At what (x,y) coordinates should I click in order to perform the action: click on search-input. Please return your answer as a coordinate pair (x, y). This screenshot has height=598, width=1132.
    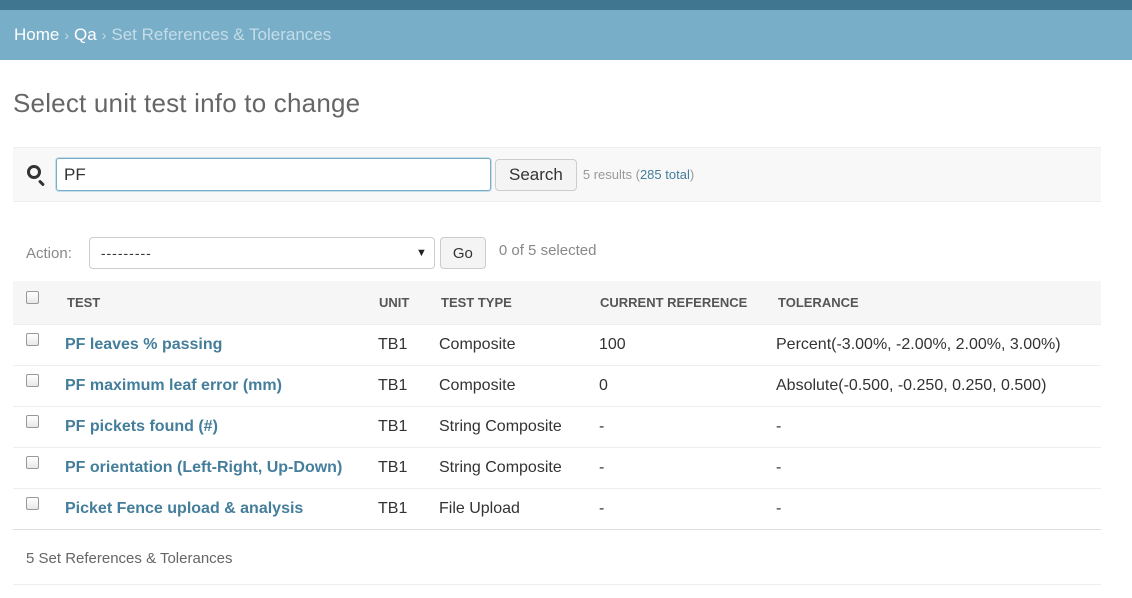
    Looking at the image, I should click on (273, 174).